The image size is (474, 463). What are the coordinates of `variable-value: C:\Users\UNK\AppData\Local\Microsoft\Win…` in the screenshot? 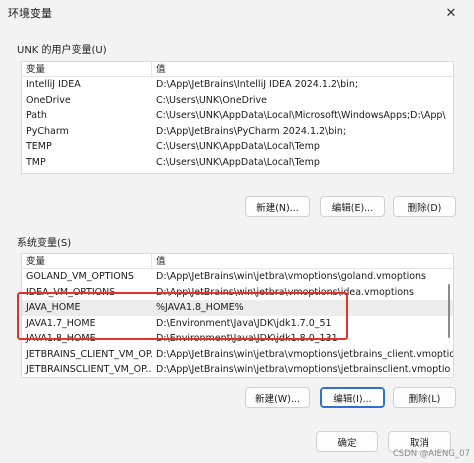 It's located at (301, 116).